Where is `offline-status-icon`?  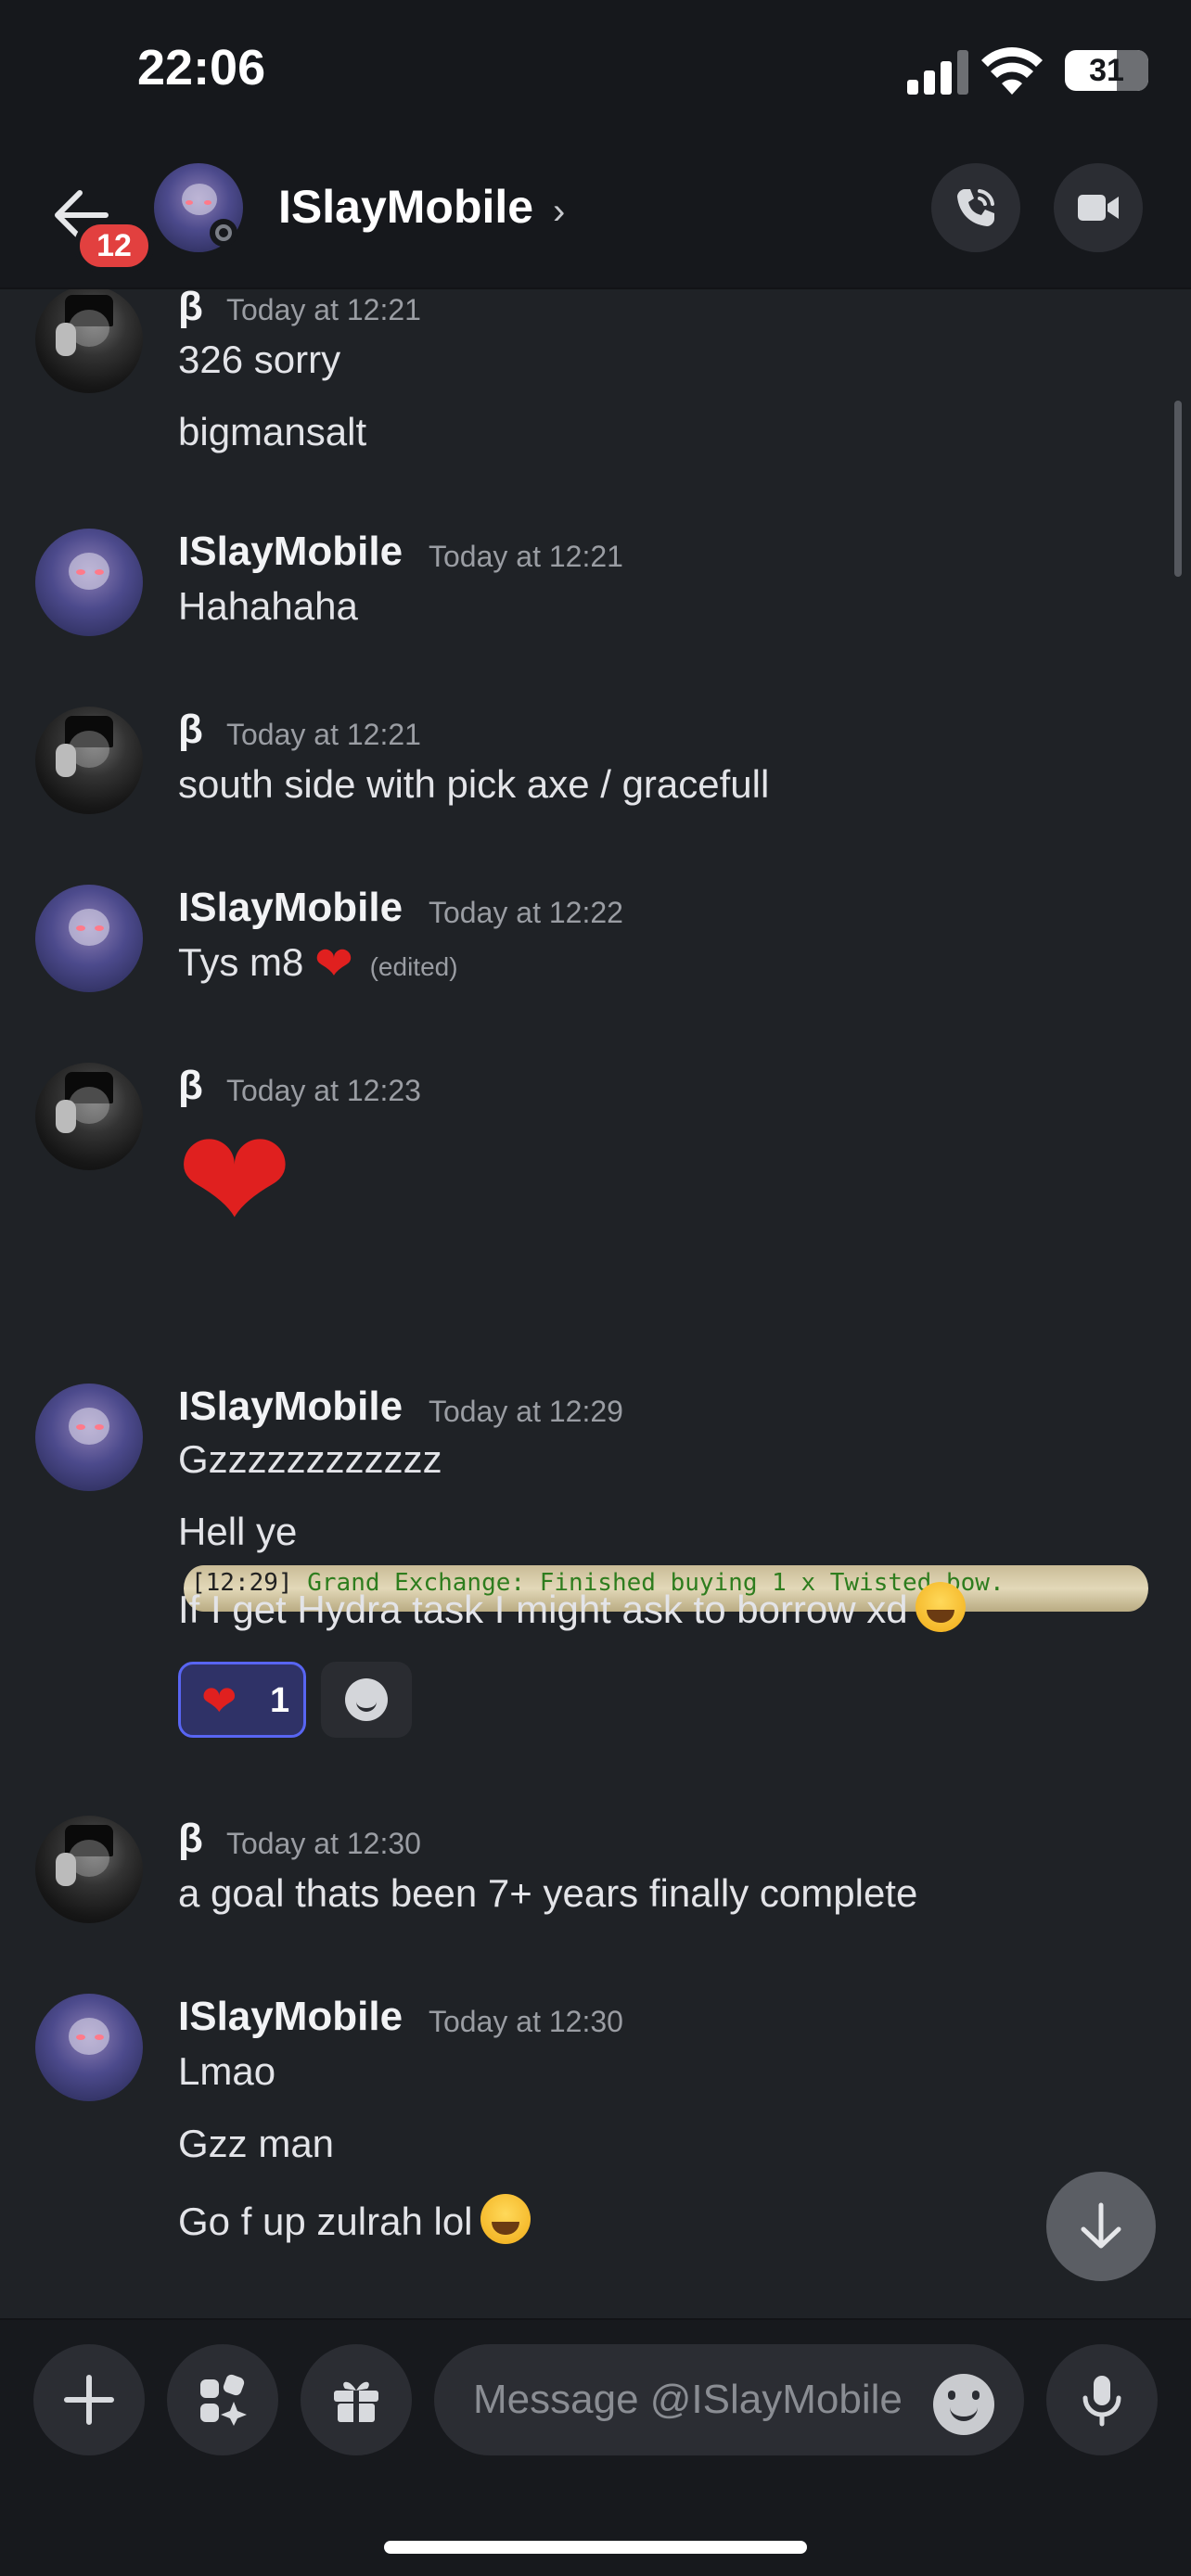
offline-status-icon is located at coordinates (223, 233).